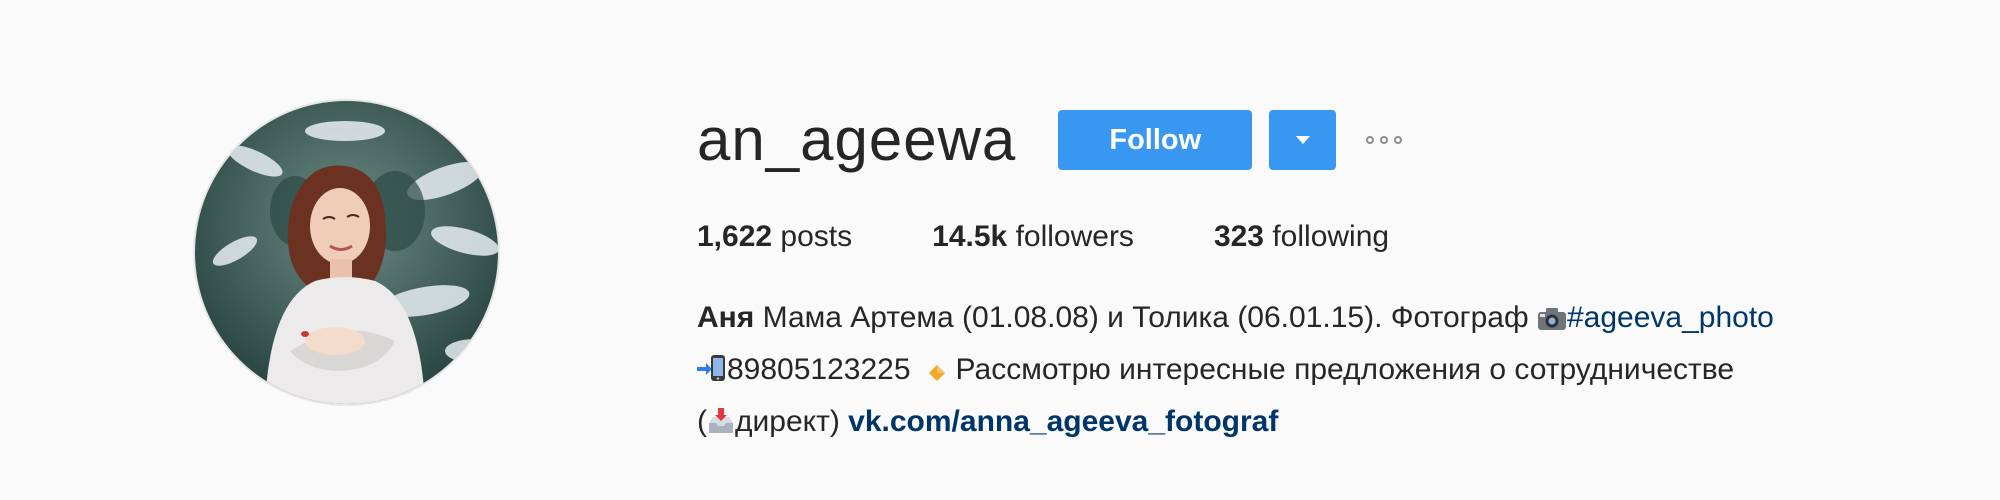  I want to click on external-link: vk.com/anna_ageeva_fotograf, so click(1063, 421).